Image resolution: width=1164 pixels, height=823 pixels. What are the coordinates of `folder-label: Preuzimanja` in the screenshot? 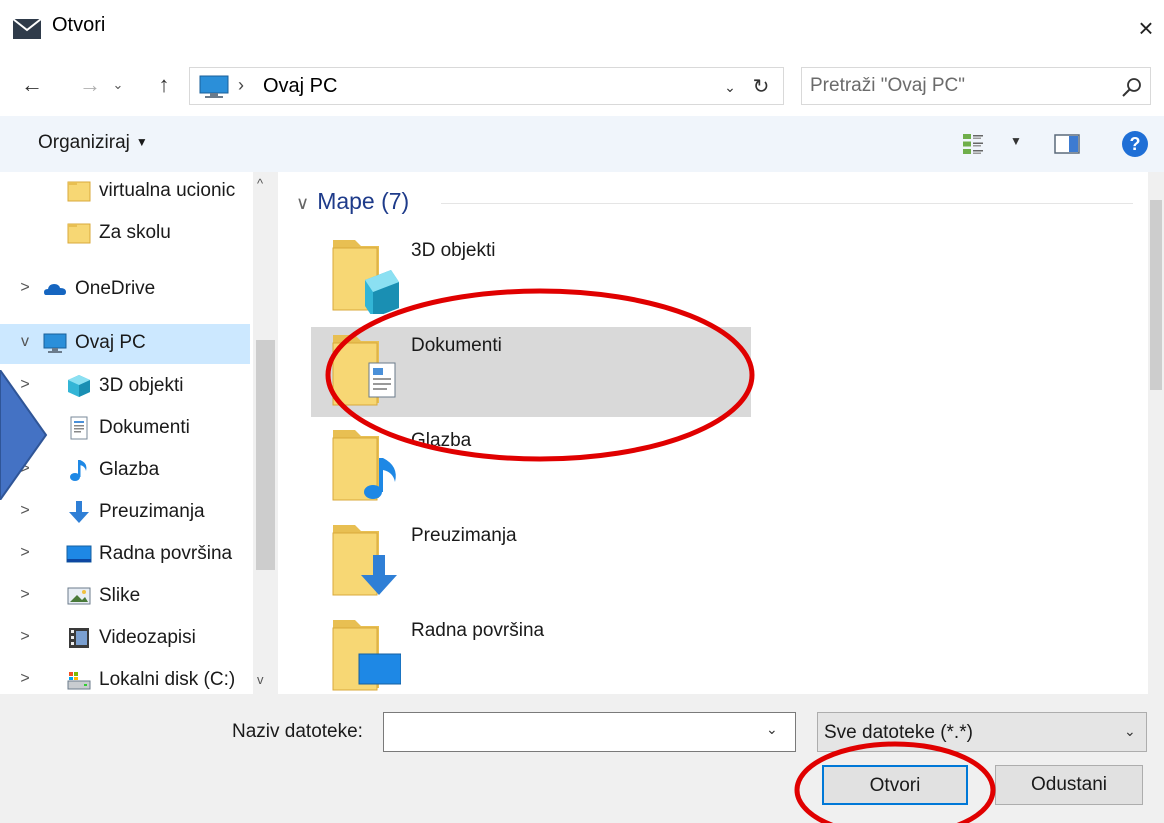 It's located at (464, 535).